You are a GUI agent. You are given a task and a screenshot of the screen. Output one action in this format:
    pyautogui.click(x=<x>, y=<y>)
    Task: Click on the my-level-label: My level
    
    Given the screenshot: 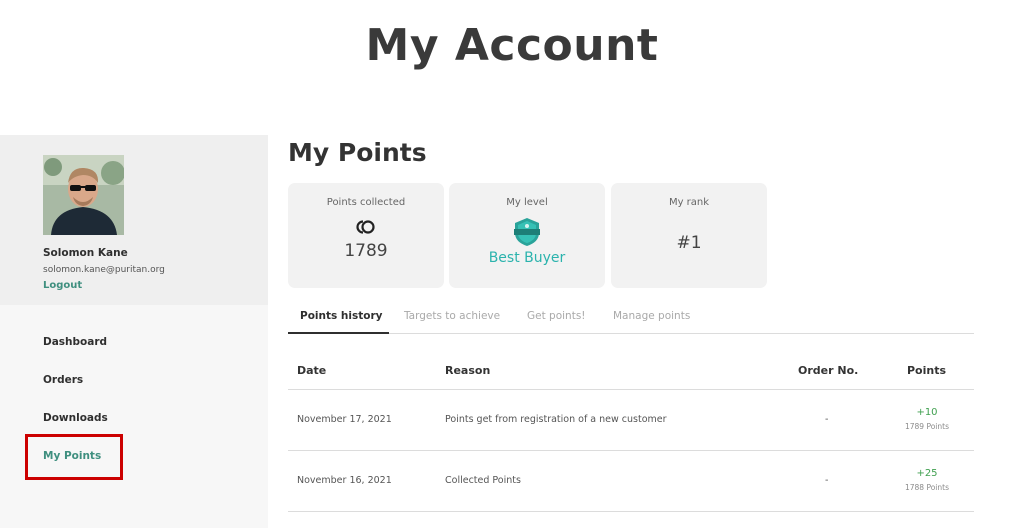 What is the action you would take?
    pyautogui.click(x=527, y=202)
    